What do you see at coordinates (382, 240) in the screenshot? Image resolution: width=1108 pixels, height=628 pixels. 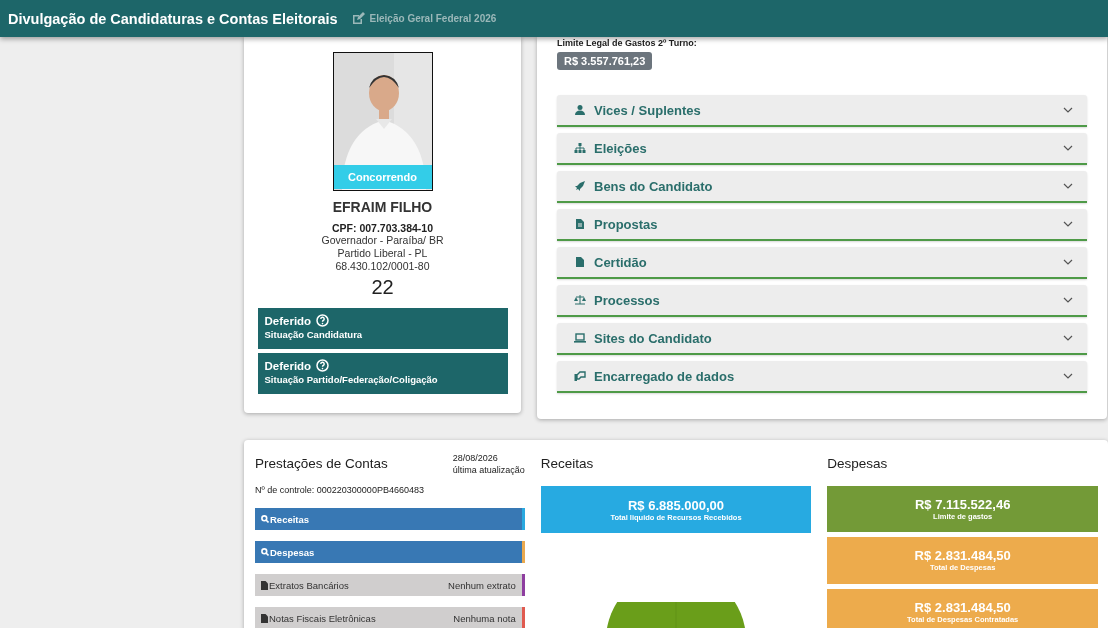 I see `candidate-detail: Governador - Paraíba/ BR` at bounding box center [382, 240].